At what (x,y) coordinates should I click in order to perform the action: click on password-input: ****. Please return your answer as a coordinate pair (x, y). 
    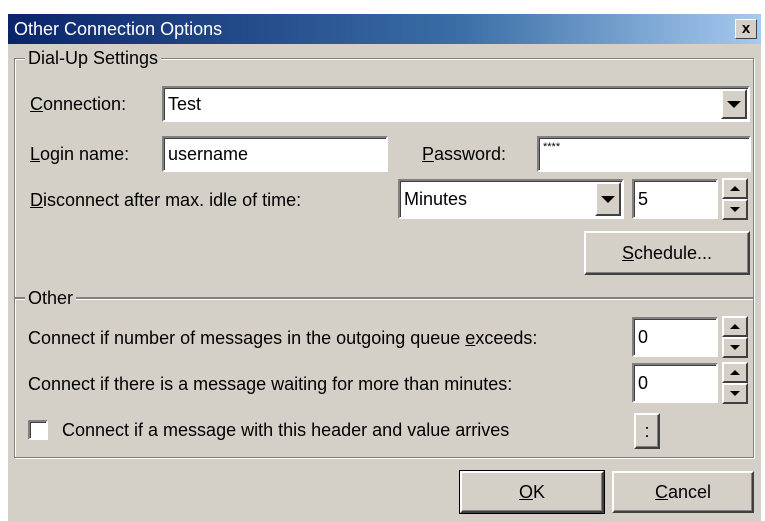
    Looking at the image, I should click on (644, 154).